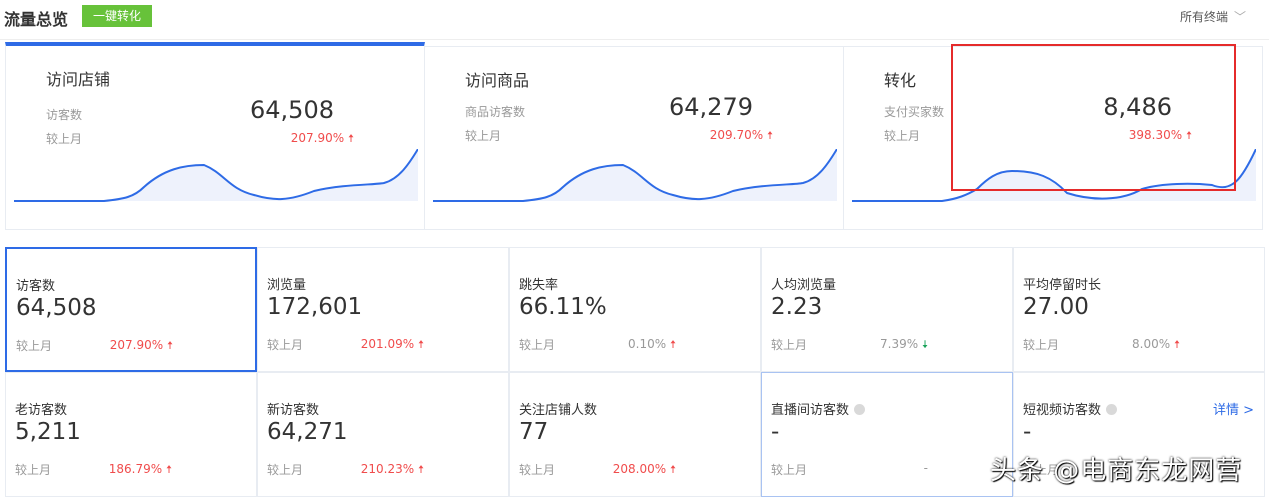 Image resolution: width=1269 pixels, height=501 pixels. Describe the element at coordinates (1233, 408) in the screenshot. I see `details-link: 详情 >` at that location.